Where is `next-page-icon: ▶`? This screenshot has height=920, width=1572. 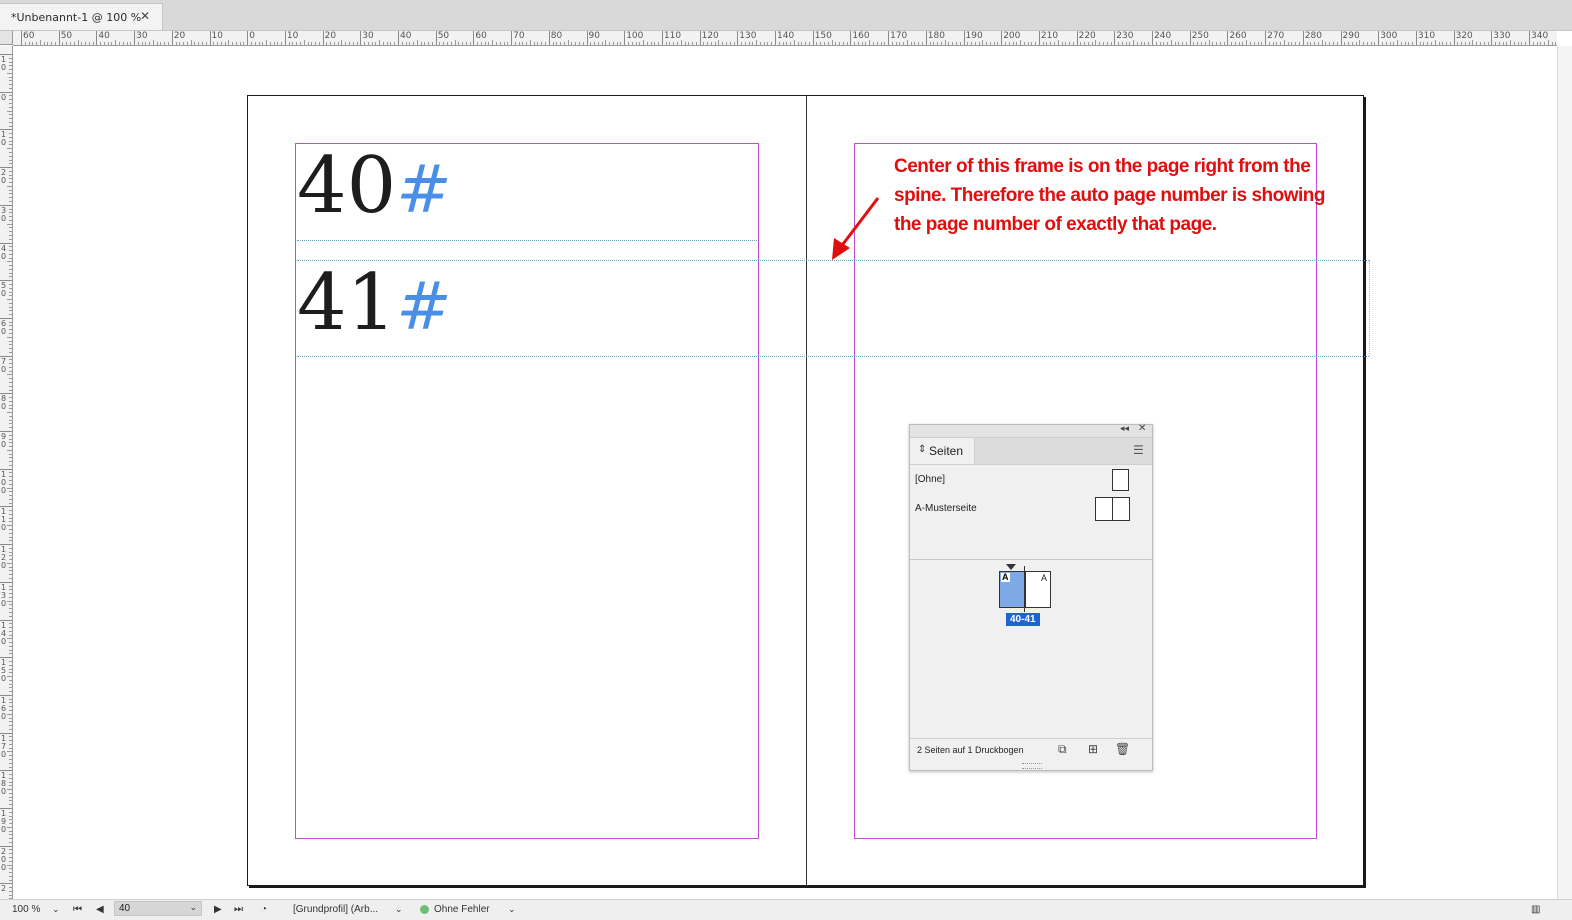 next-page-icon: ▶ is located at coordinates (218, 909).